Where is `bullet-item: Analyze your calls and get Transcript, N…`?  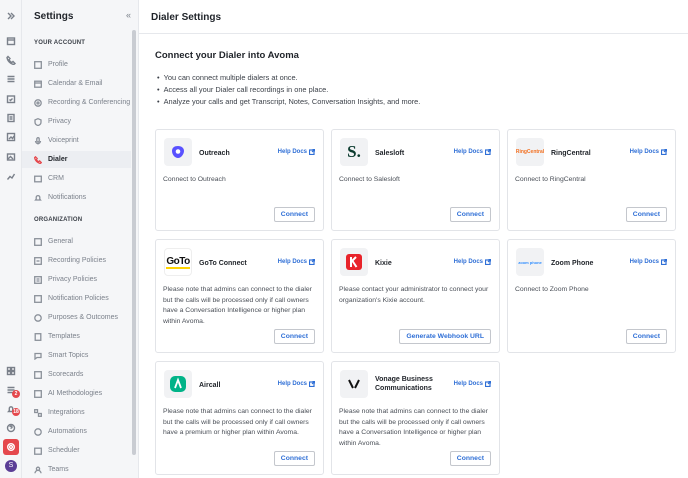
bullet-item: Analyze your calls and get Transcript, N… is located at coordinates (289, 102).